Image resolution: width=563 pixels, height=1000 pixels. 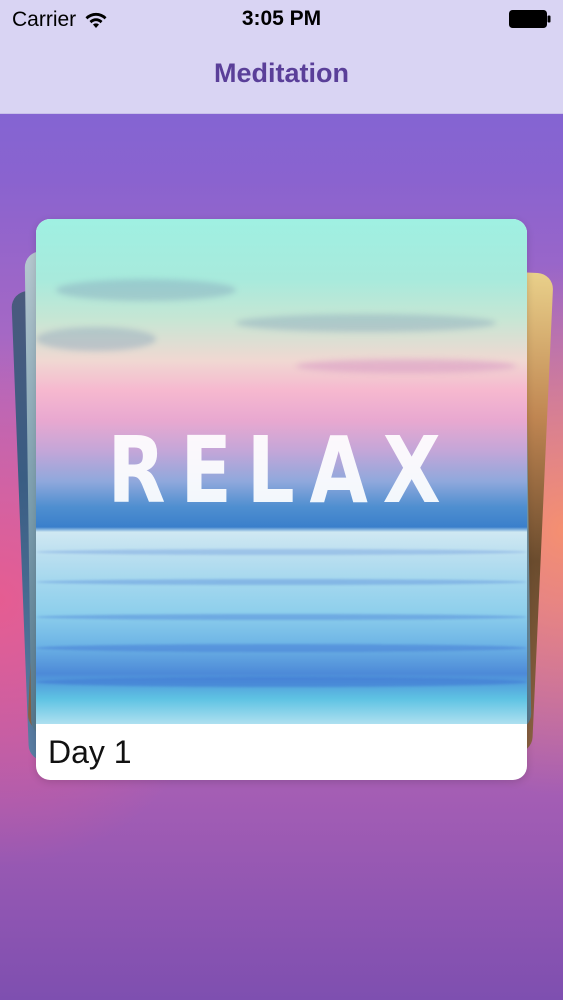 What do you see at coordinates (90, 752) in the screenshot?
I see `card-label: Day 1` at bounding box center [90, 752].